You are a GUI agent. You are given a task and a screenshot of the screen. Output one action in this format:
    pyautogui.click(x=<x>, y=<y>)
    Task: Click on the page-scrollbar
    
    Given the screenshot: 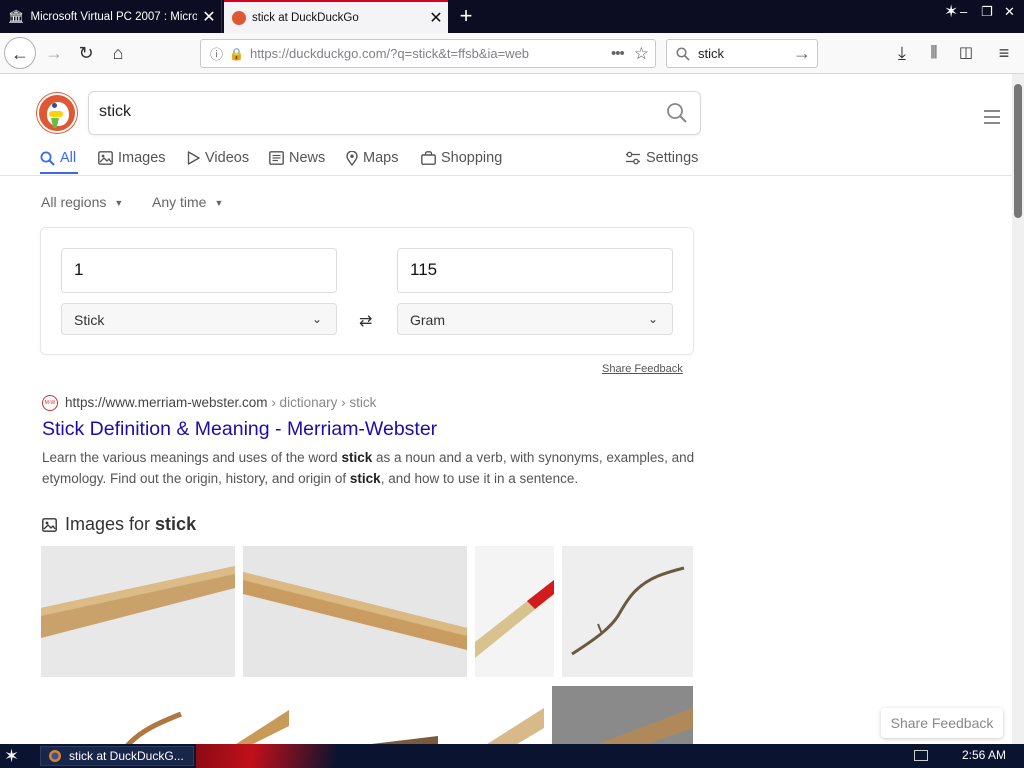 What is the action you would take?
    pyautogui.click(x=1018, y=409)
    